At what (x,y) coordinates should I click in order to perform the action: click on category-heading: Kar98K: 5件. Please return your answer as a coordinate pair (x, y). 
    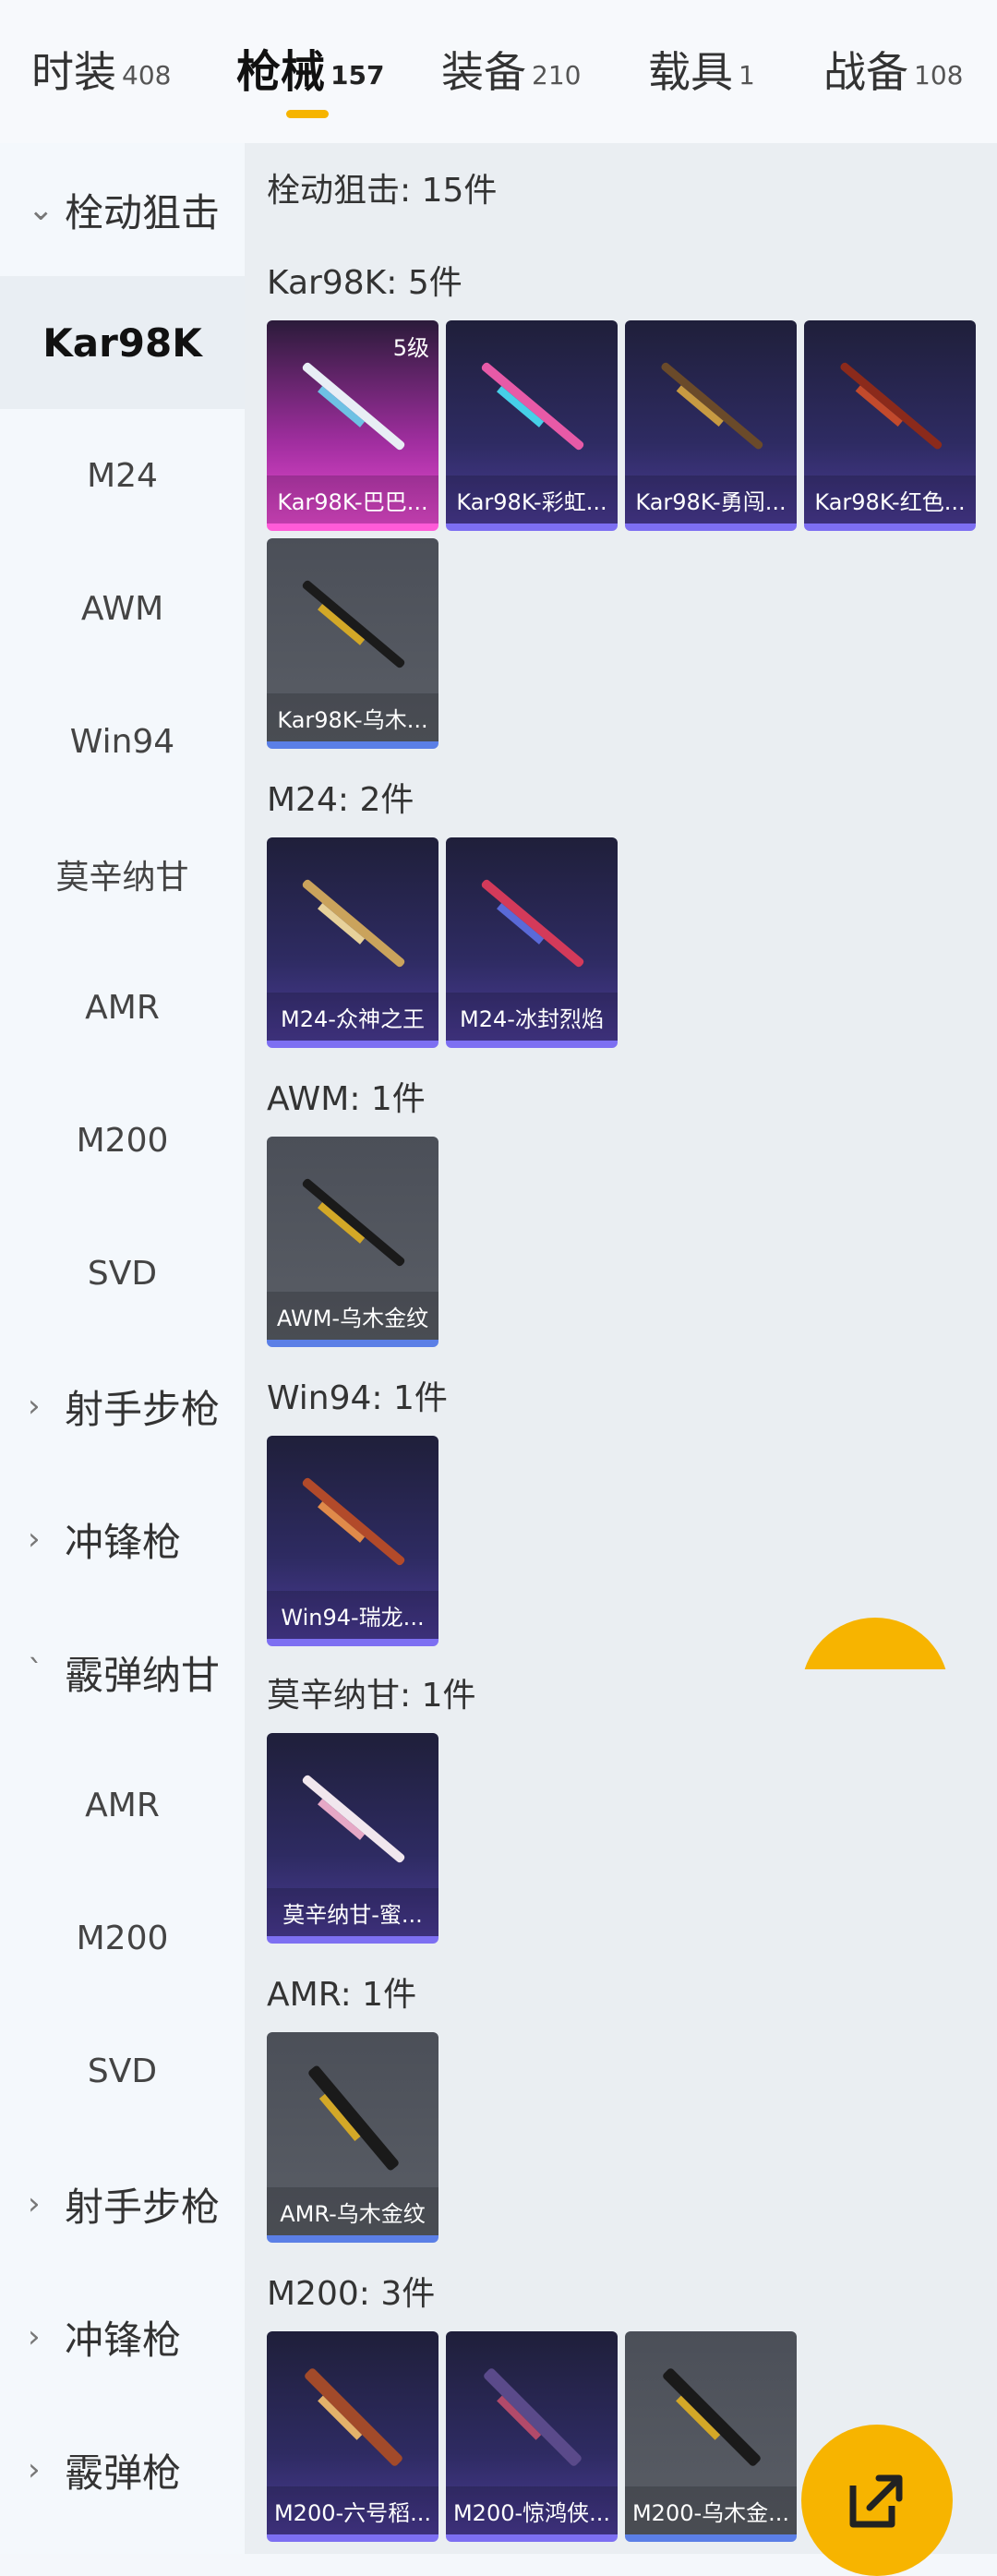
    Looking at the image, I should click on (365, 283).